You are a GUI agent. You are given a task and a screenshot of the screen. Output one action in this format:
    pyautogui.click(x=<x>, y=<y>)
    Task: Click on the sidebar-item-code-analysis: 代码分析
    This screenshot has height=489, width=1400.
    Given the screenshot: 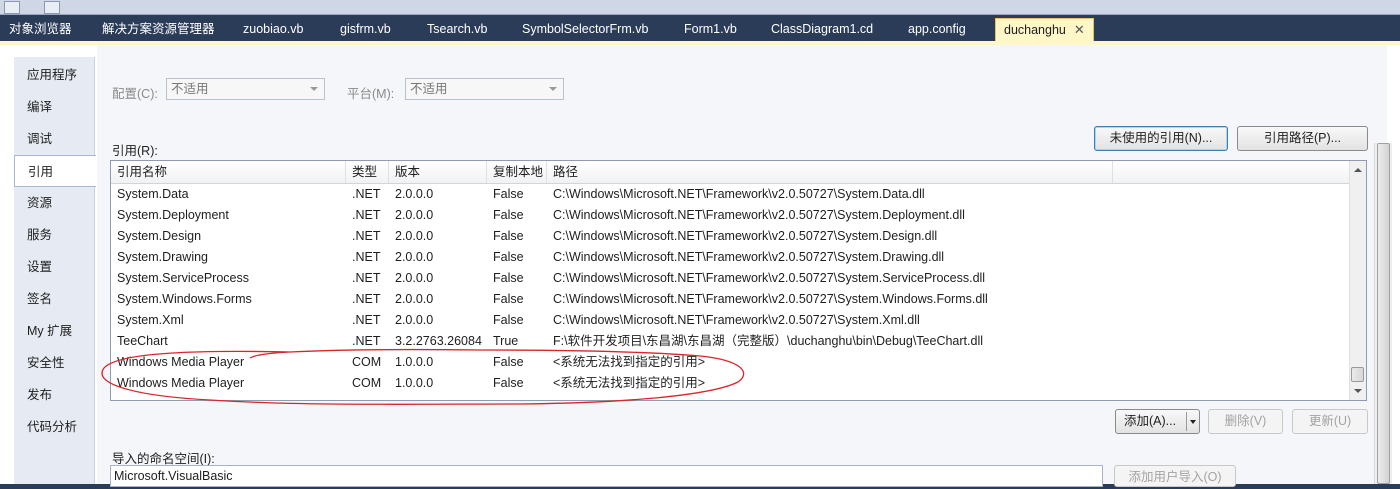 What is the action you would take?
    pyautogui.click(x=54, y=427)
    